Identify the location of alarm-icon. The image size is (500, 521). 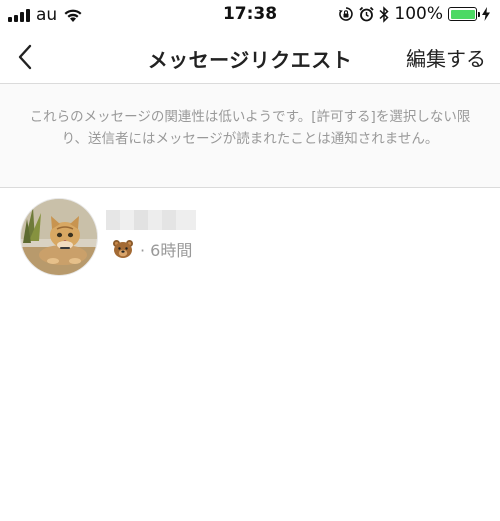
(367, 14).